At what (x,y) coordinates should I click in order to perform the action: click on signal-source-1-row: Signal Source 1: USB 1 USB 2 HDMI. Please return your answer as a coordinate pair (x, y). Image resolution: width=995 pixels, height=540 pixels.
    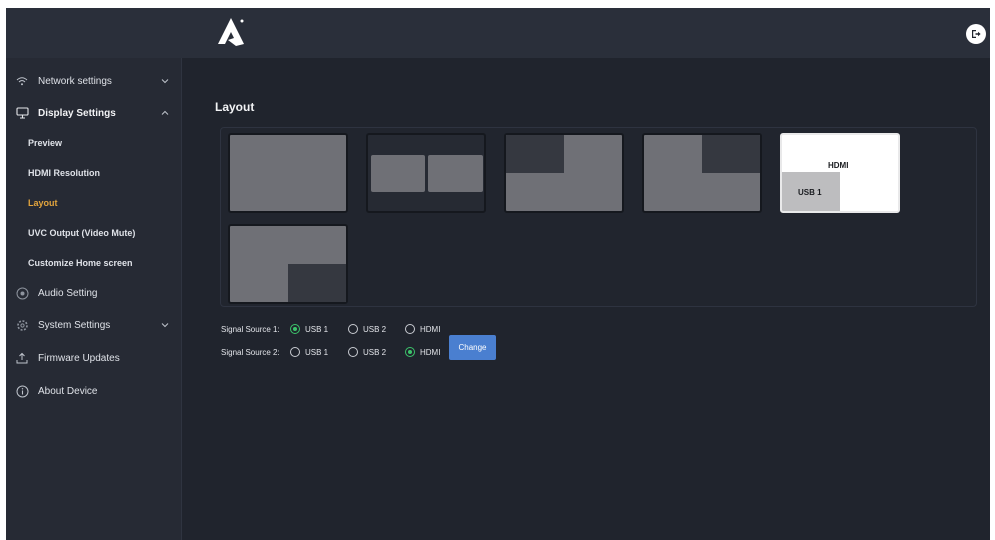
    Looking at the image, I should click on (351, 329).